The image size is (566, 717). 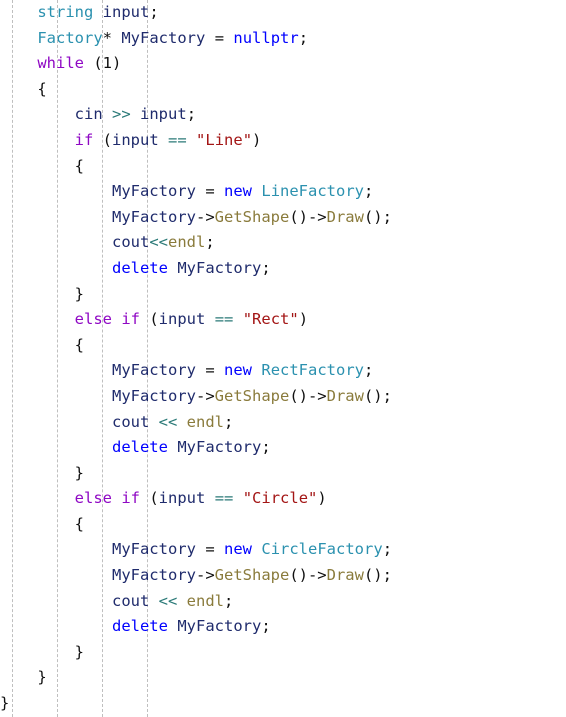 I want to click on code-token-ctrl: else, so click(x=93, y=319).